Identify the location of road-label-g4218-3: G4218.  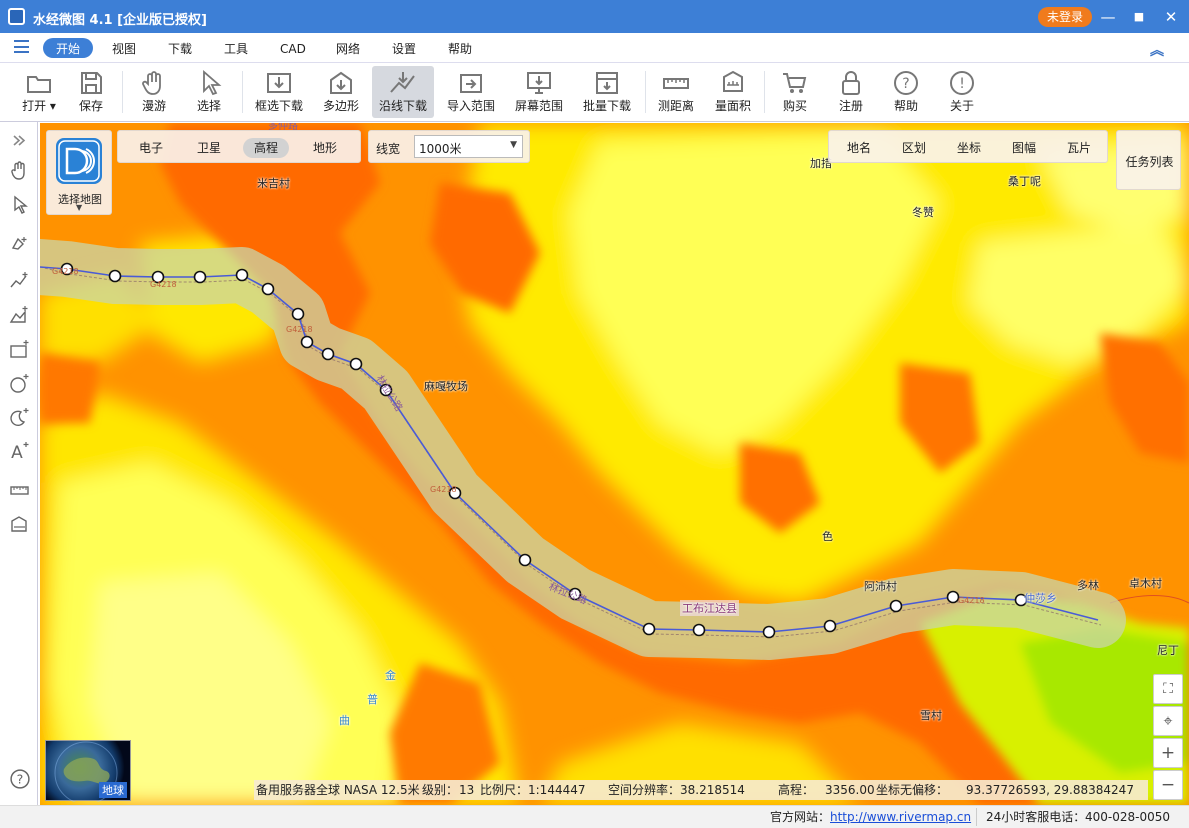
(299, 329).